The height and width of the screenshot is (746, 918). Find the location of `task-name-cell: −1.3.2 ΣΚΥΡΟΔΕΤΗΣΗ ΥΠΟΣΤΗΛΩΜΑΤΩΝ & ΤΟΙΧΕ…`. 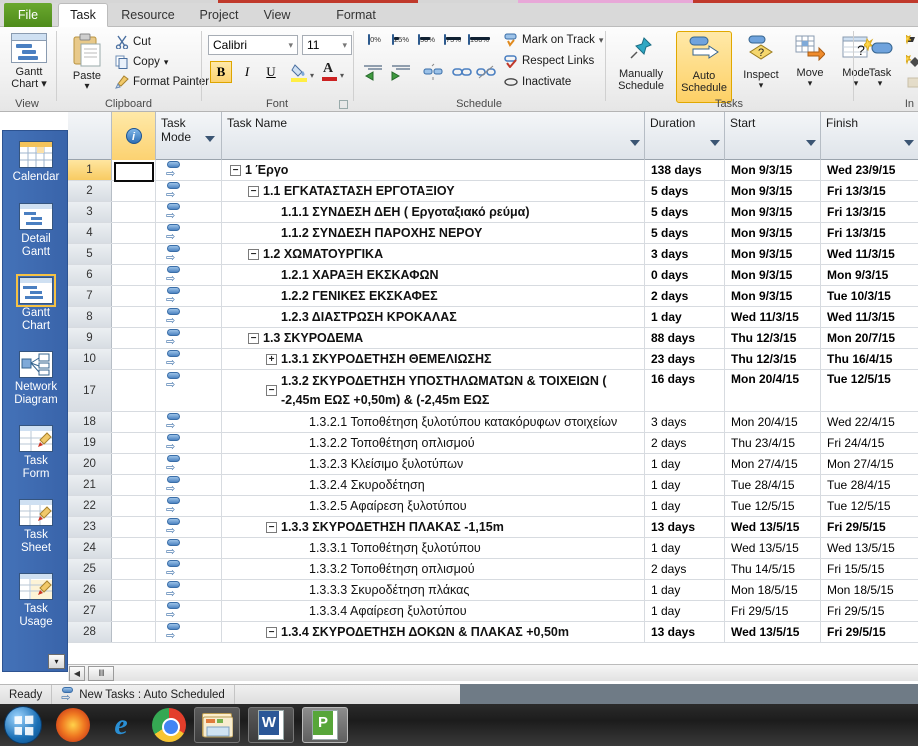

task-name-cell: −1.3.2 ΣΚΥΡΟΔΕΤΗΣΗ ΥΠΟΣΤΗΛΩΜΑΤΩΝ & ΤΟΙΧΕ… is located at coordinates (433, 390).